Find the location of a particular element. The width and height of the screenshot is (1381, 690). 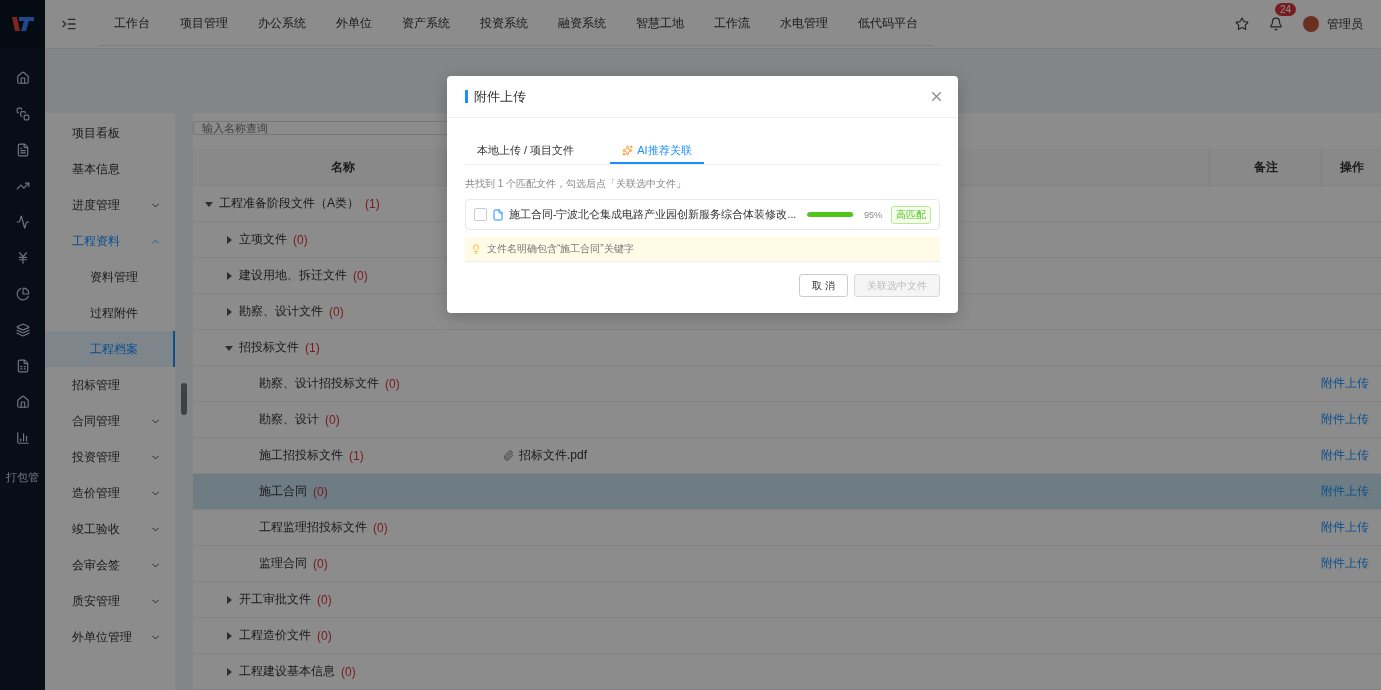

tree-node-label: 工程造价文件 is located at coordinates (275, 635).